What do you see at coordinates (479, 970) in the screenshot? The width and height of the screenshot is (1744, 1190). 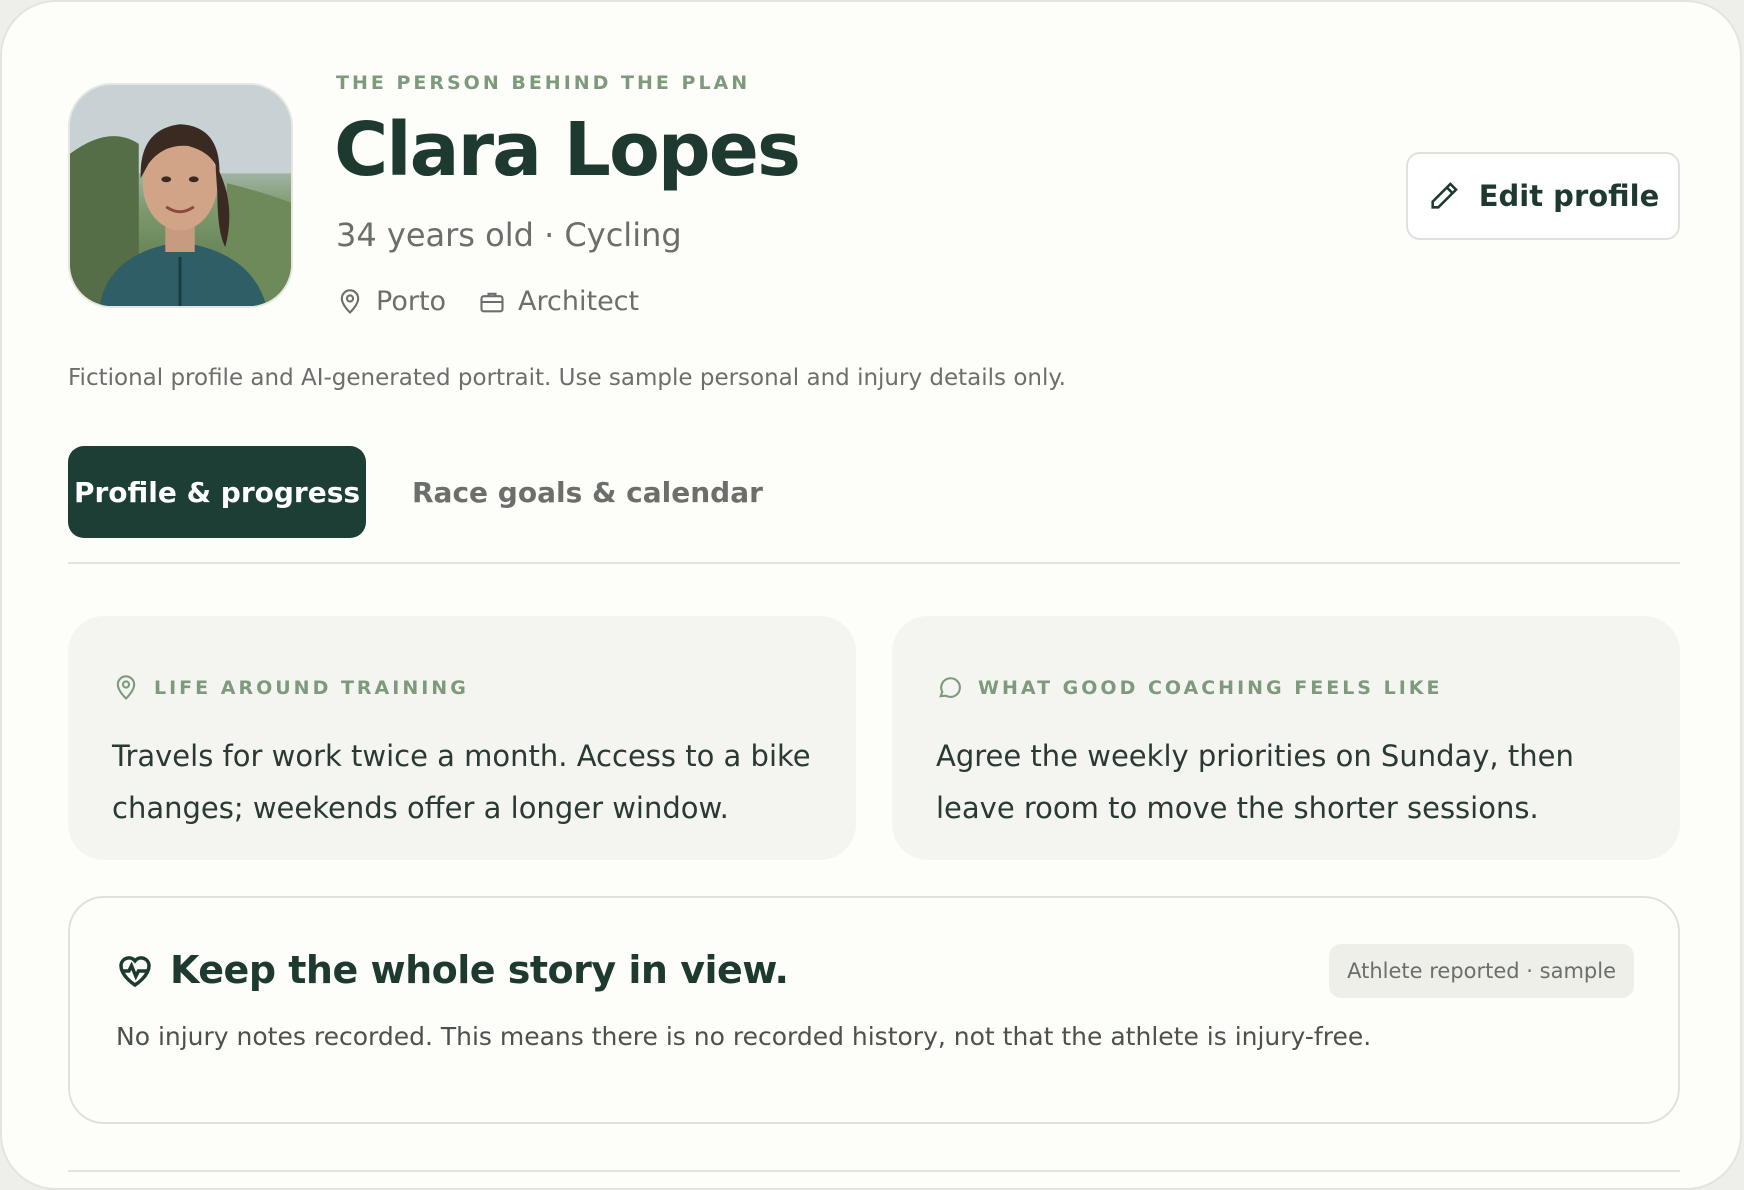 I see `story-title: Keep the whole story in view.` at bounding box center [479, 970].